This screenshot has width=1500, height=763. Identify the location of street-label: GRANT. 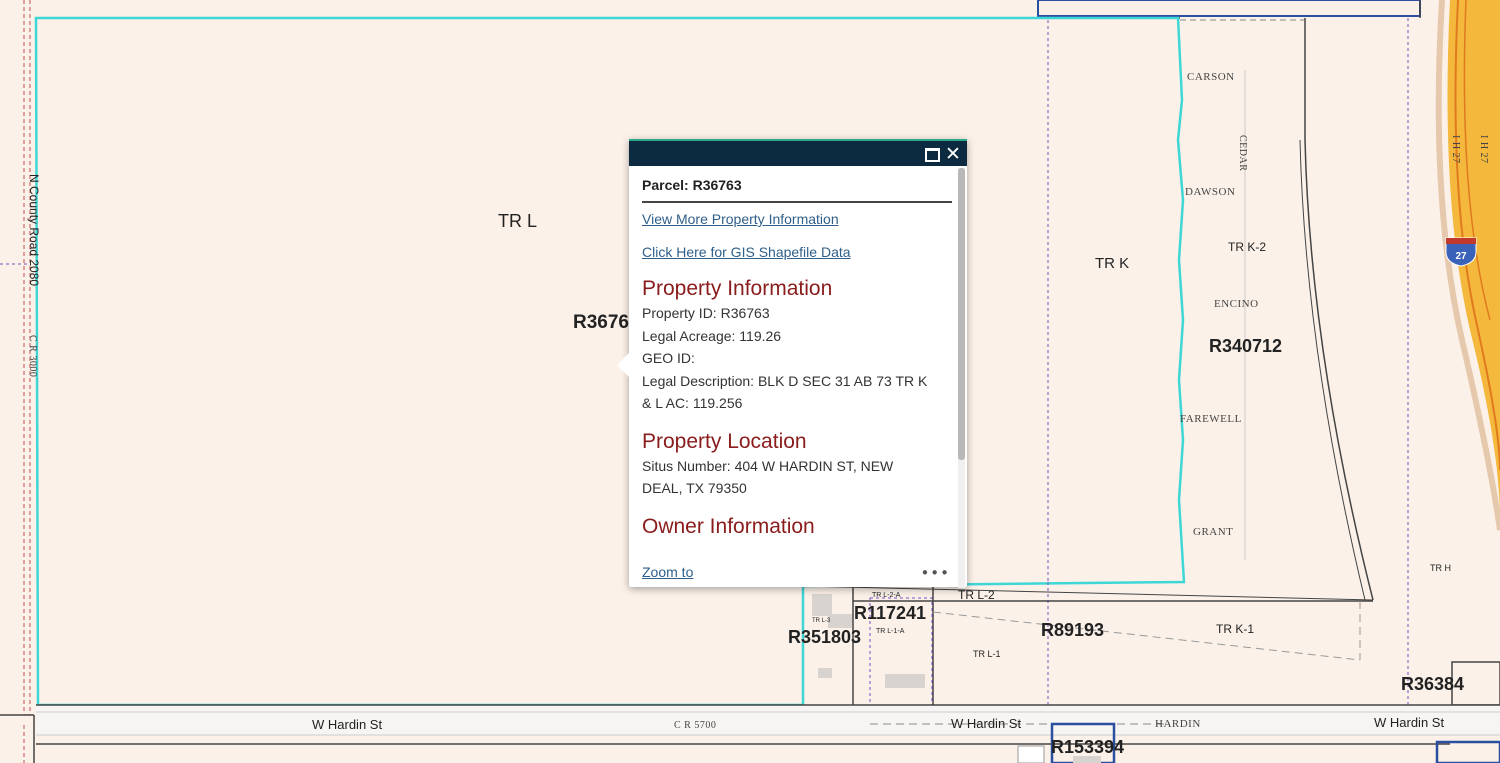
(1213, 532).